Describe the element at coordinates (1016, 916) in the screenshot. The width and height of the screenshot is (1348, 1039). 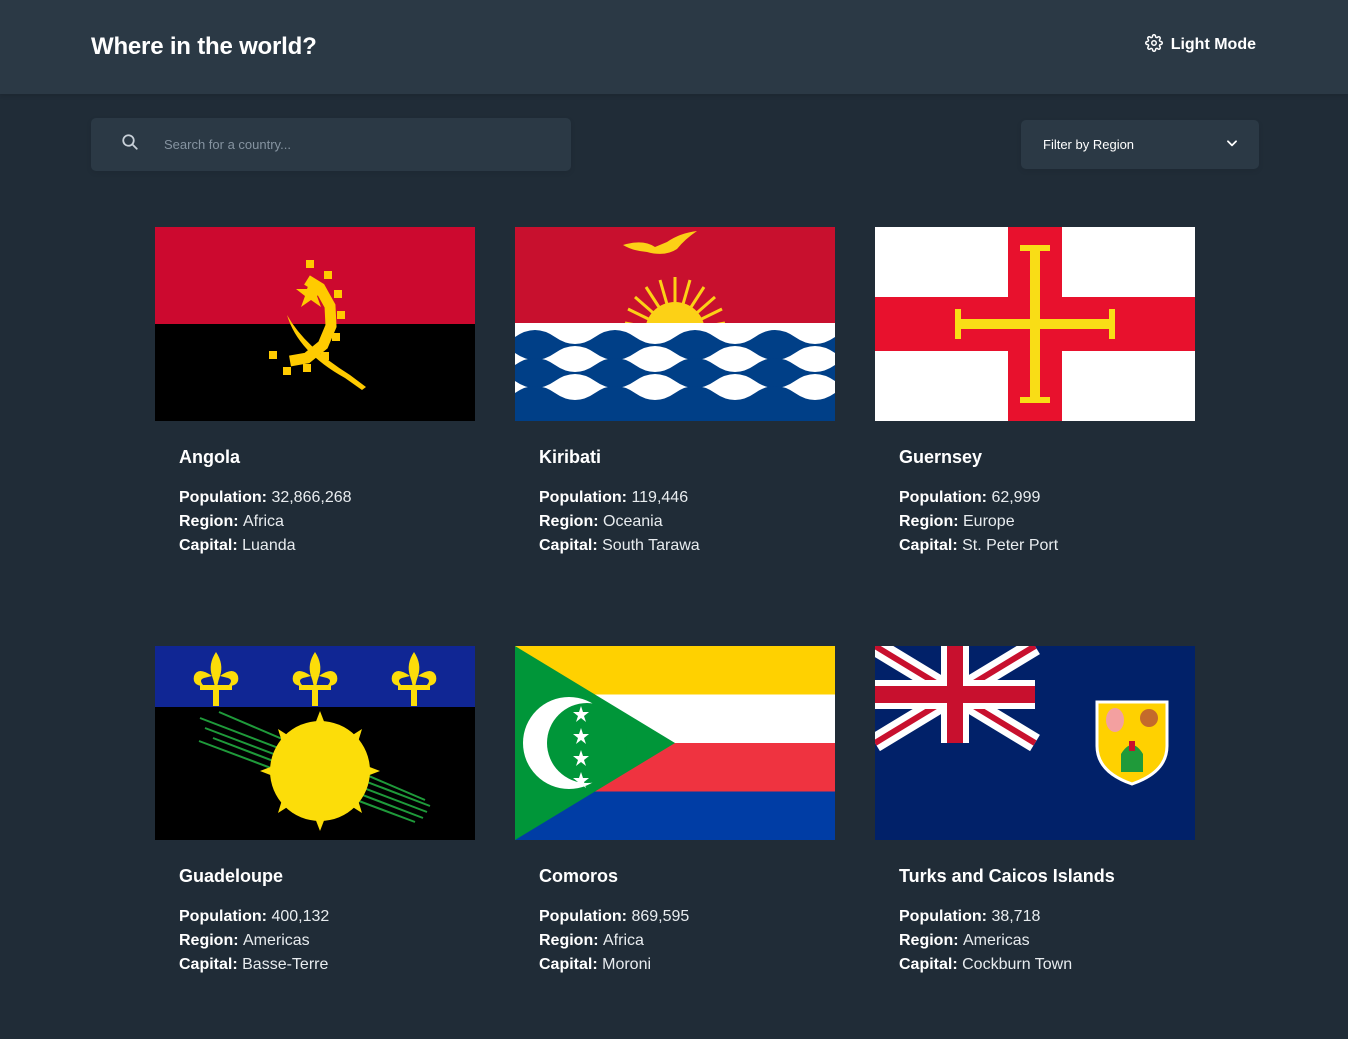
I see `population-value: 38,718` at that location.